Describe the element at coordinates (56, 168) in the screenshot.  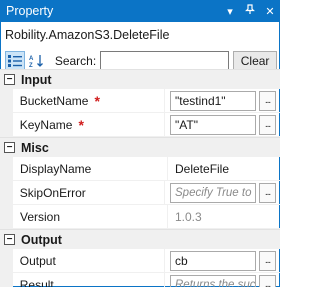
I see `property-name: DisplayName` at that location.